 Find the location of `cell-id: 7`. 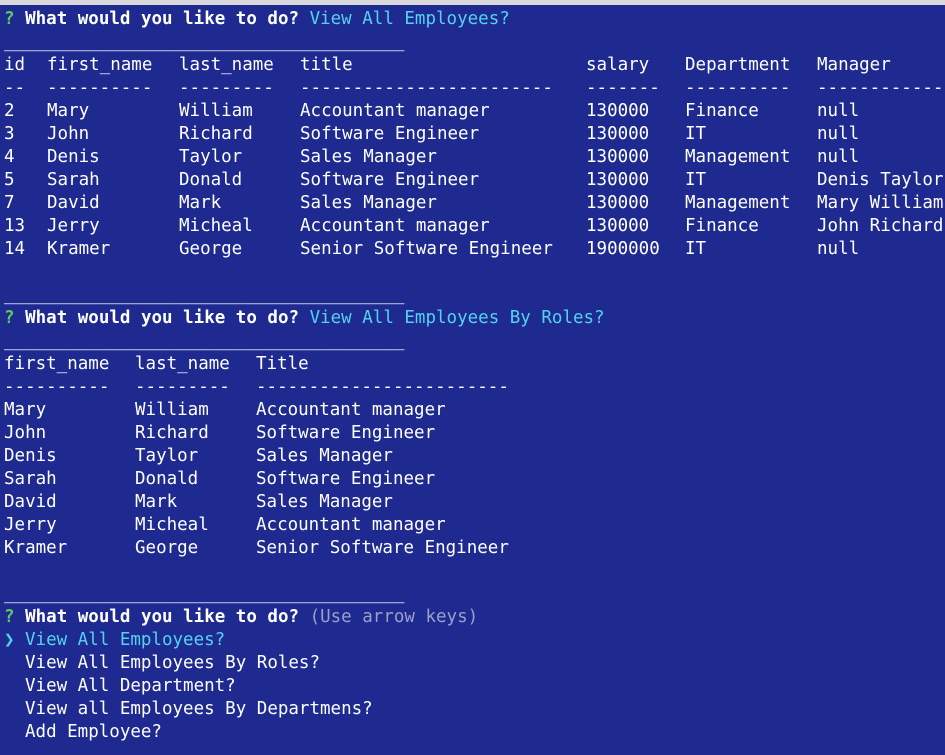

cell-id: 7 is located at coordinates (9, 203).